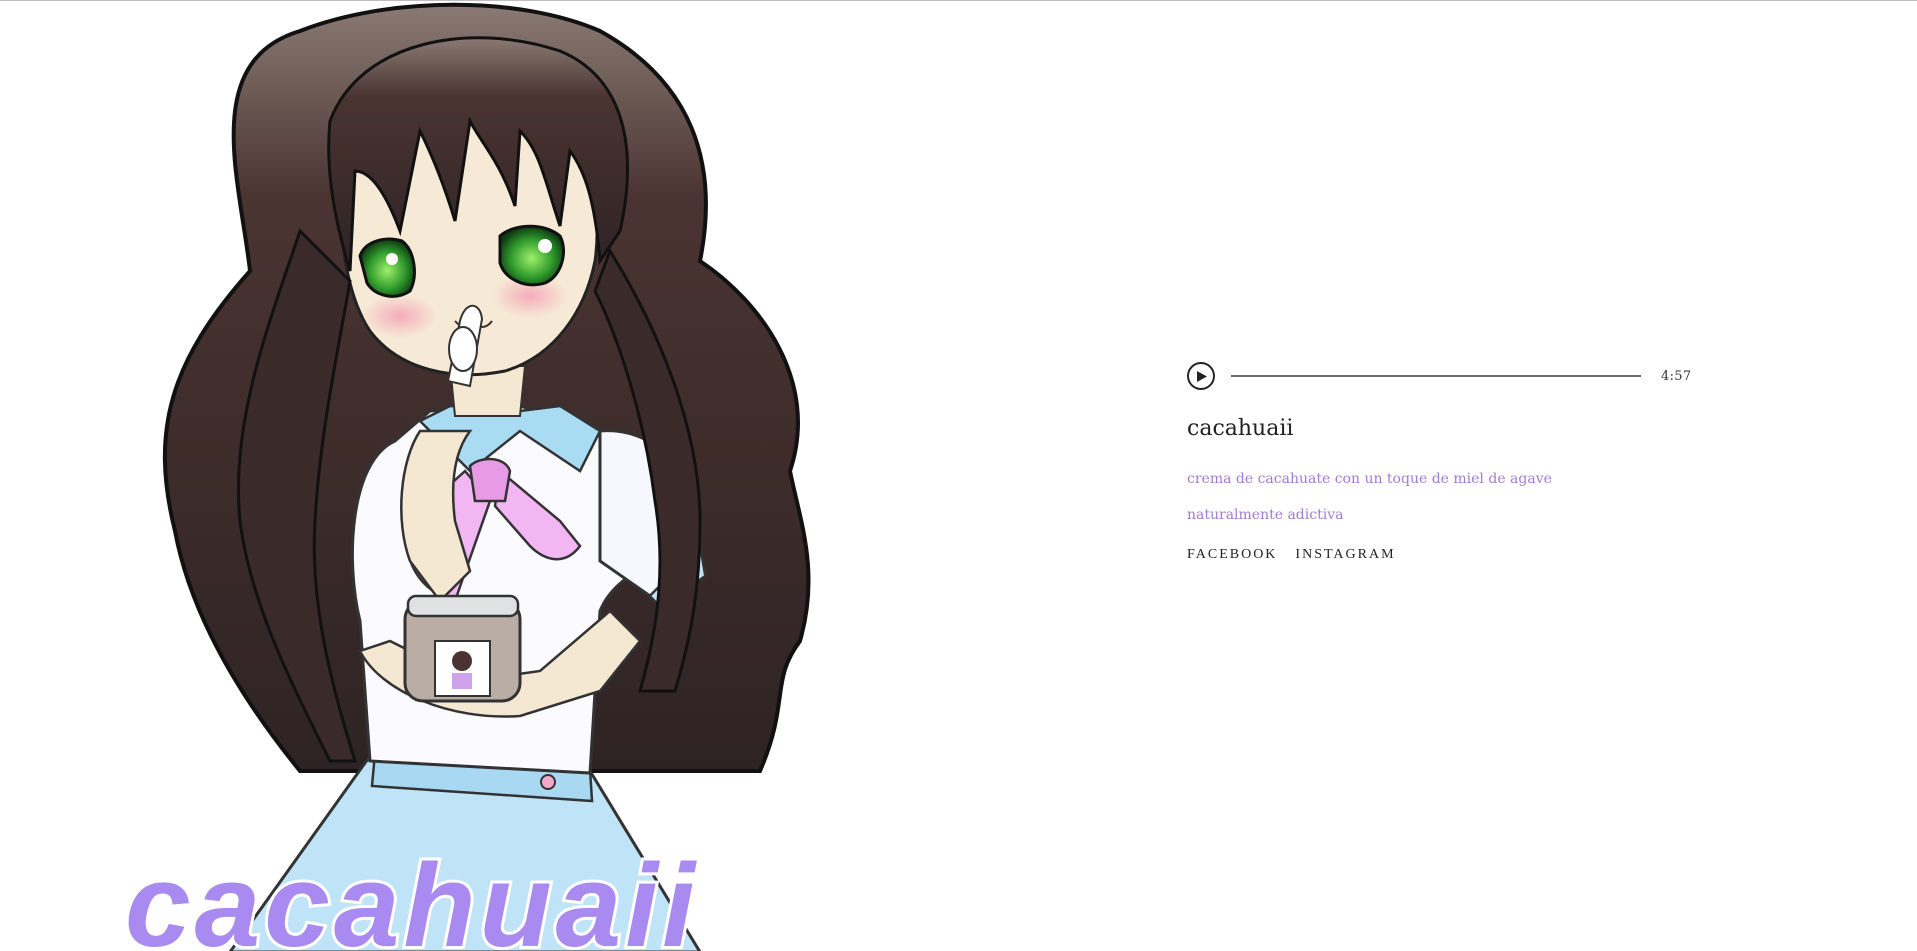  I want to click on duration-label: 4:57, so click(1676, 376).